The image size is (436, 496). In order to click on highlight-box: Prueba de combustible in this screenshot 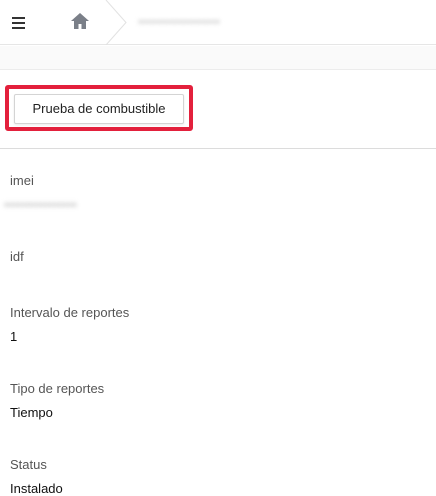, I will do `click(99, 108)`.